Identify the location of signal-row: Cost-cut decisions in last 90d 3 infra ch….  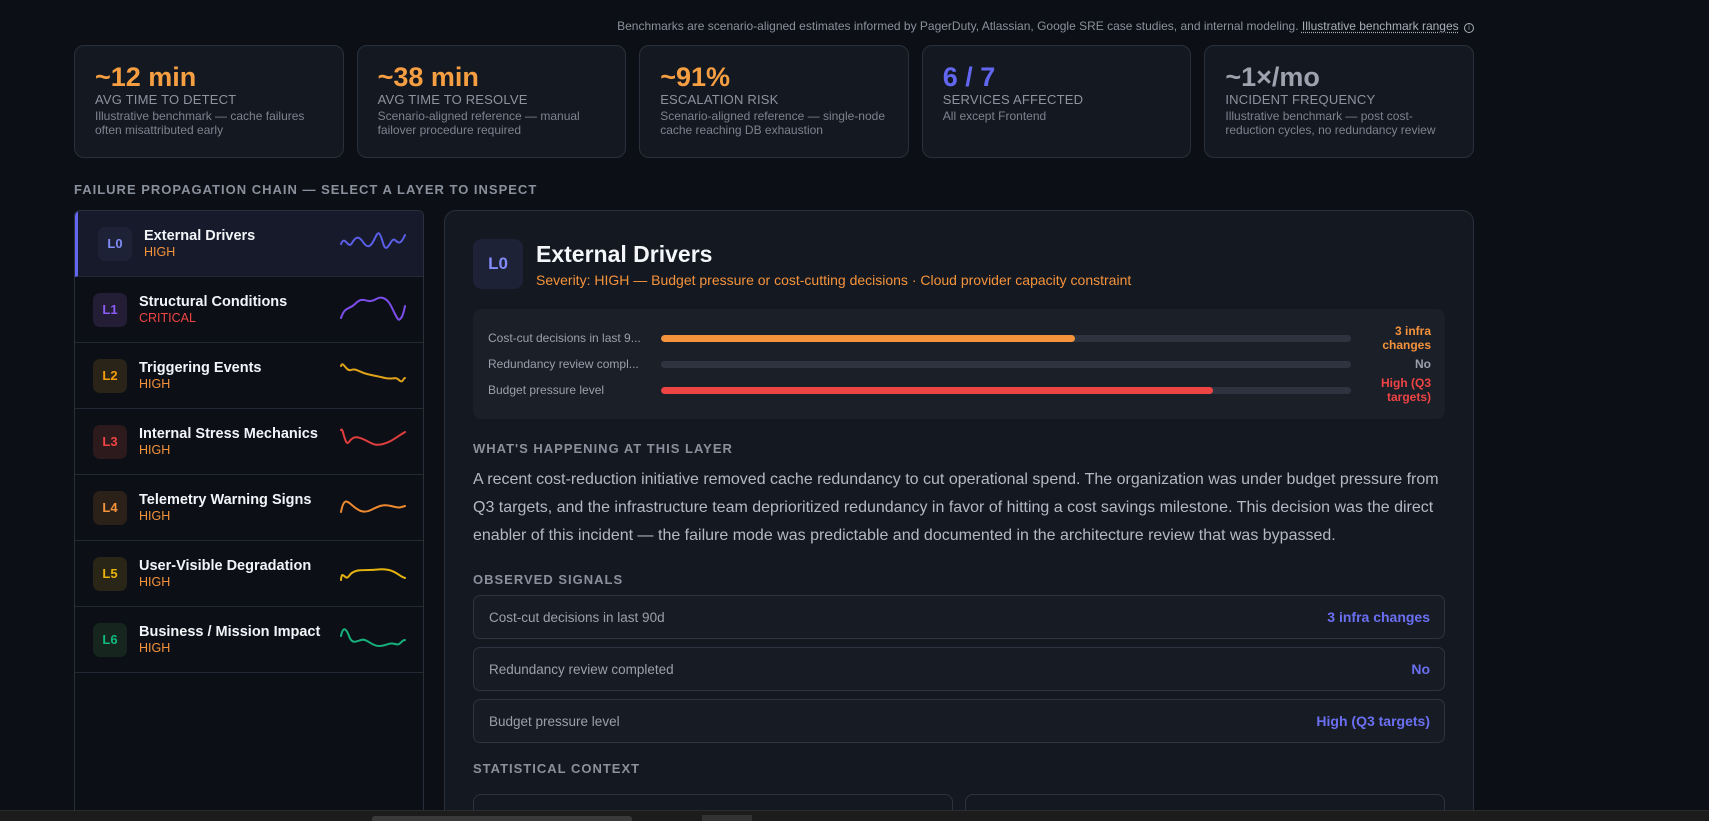
(959, 617).